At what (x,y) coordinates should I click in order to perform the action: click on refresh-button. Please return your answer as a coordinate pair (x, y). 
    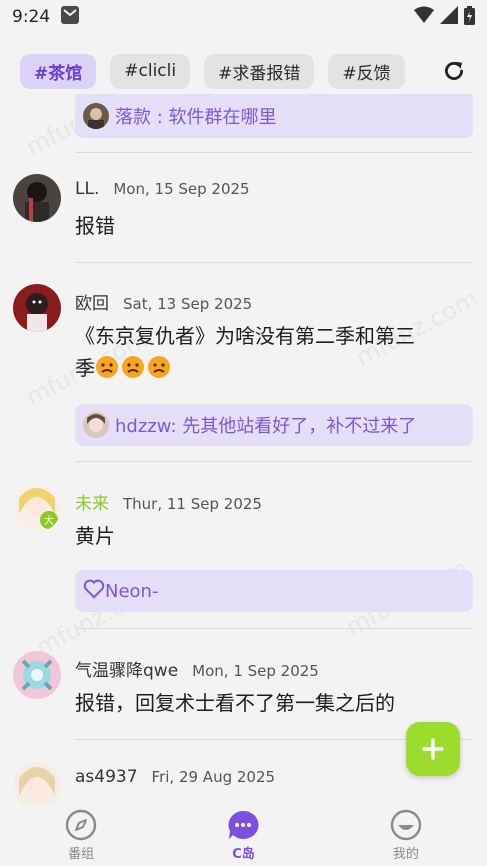
    Looking at the image, I should click on (454, 71).